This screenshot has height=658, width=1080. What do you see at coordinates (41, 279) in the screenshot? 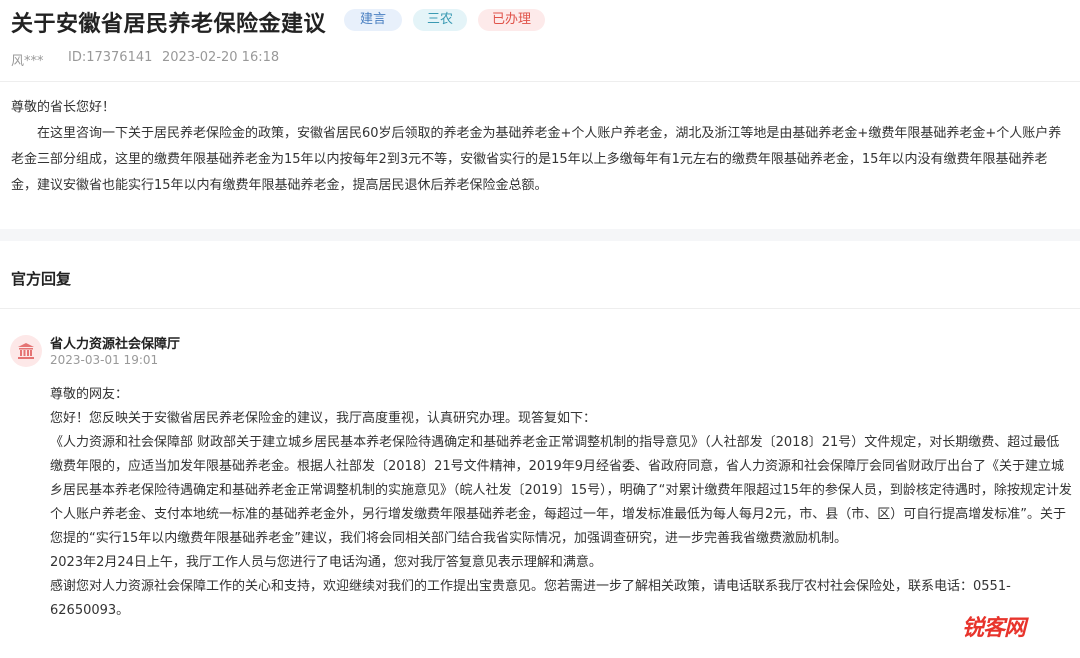
I see `reply-section-title: 官方回复` at bounding box center [41, 279].